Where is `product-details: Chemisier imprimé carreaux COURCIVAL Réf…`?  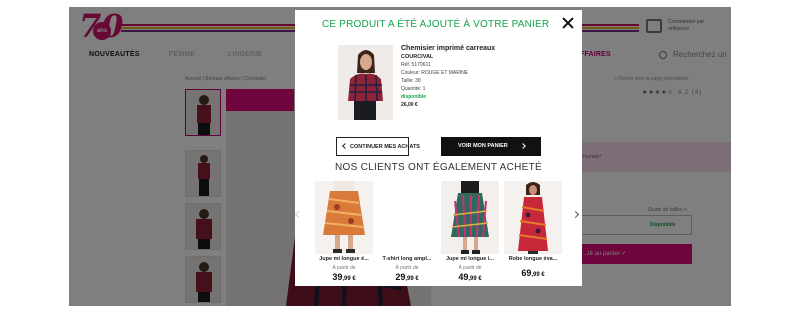 product-details: Chemisier imprimé carreaux COURCIVAL Réf… is located at coordinates (476, 76).